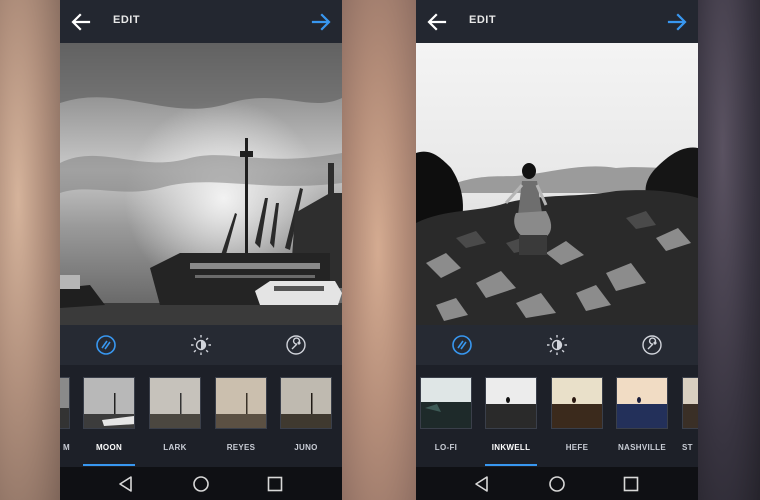 Image resolution: width=760 pixels, height=500 pixels. I want to click on background-blur-right, so click(729, 250).